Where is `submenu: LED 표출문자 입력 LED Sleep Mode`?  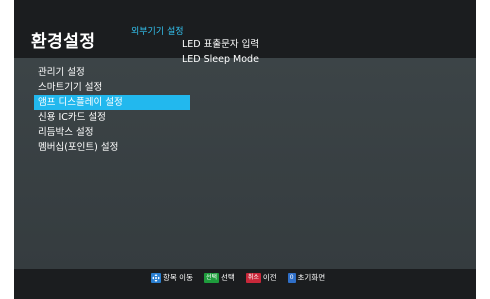 submenu: LED 표출문자 입력 LED Sleep Mode is located at coordinates (220, 52).